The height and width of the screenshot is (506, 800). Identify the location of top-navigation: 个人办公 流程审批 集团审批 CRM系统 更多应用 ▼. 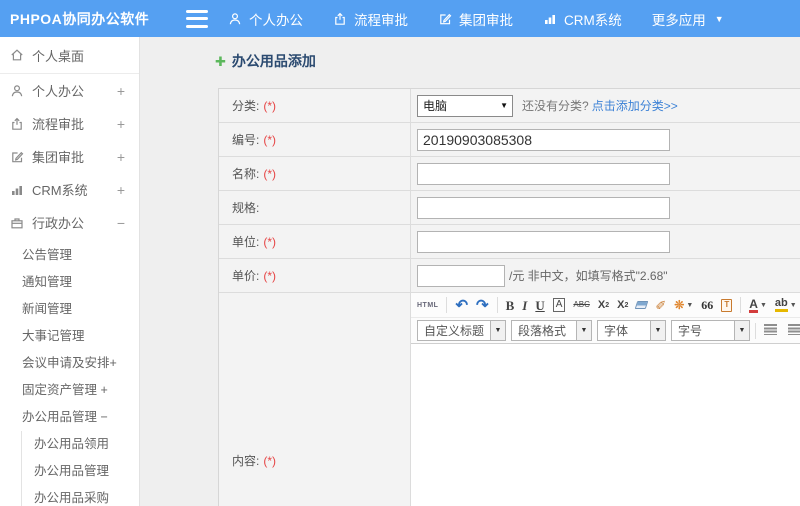
(491, 19).